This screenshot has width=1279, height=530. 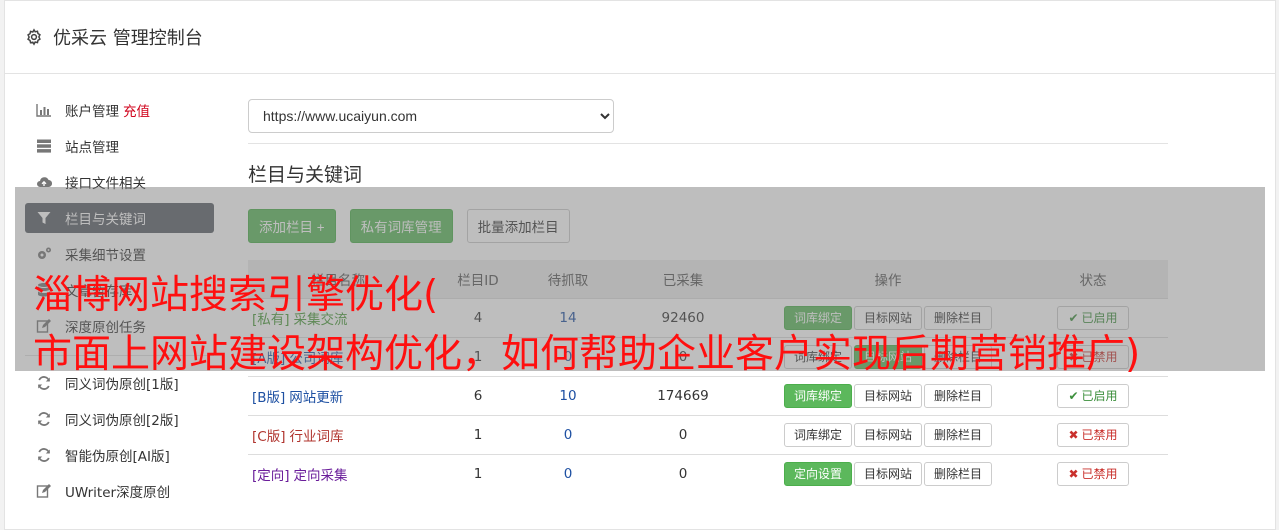 What do you see at coordinates (92, 148) in the screenshot?
I see `sidebar-item-label: 站点管理` at bounding box center [92, 148].